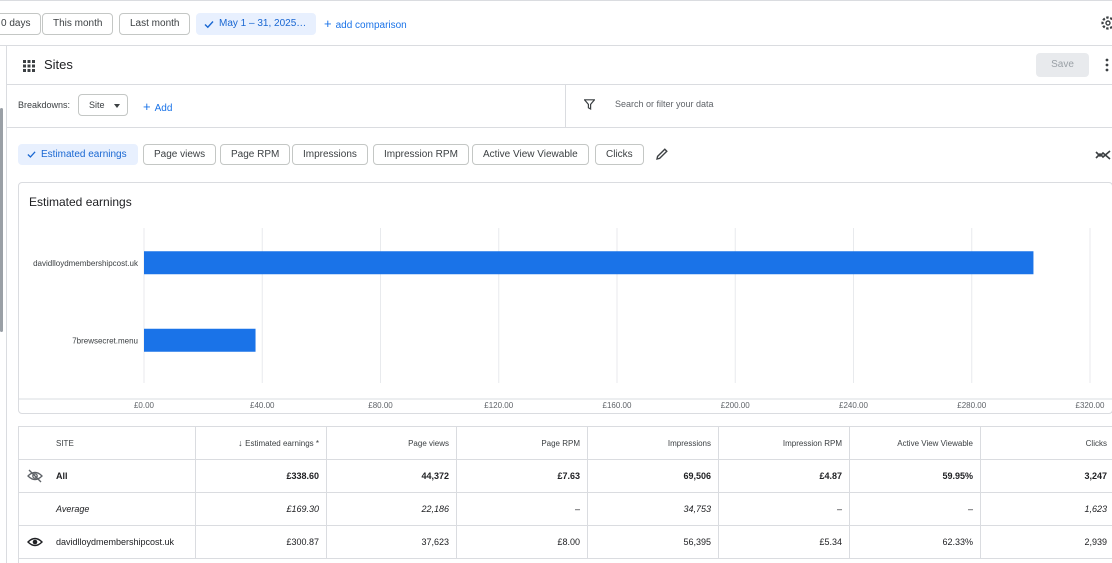  What do you see at coordinates (653, 542) in the screenshot?
I see `cell-impressions: 56,395` at bounding box center [653, 542].